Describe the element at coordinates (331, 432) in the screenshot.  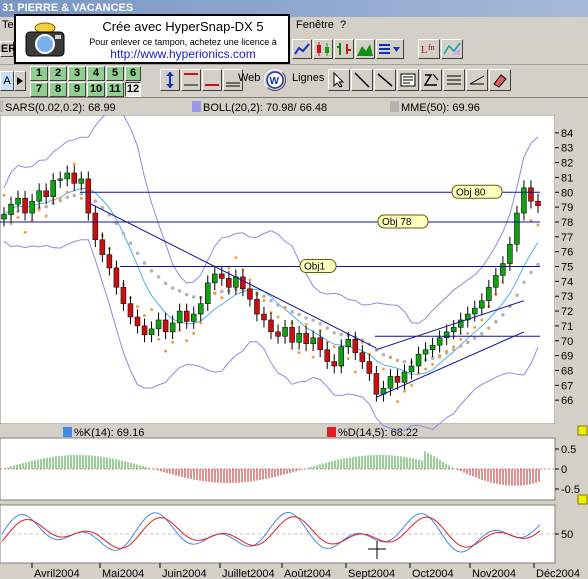
I see `stoch-d-swatch` at that location.